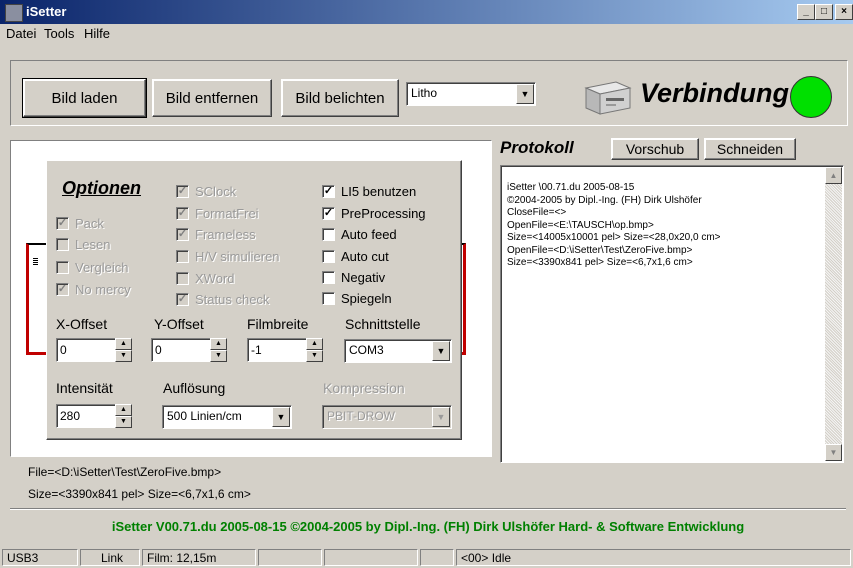 This screenshot has height=568, width=853. Describe the element at coordinates (21, 33) in the screenshot. I see `menu-datei: Datei` at that location.